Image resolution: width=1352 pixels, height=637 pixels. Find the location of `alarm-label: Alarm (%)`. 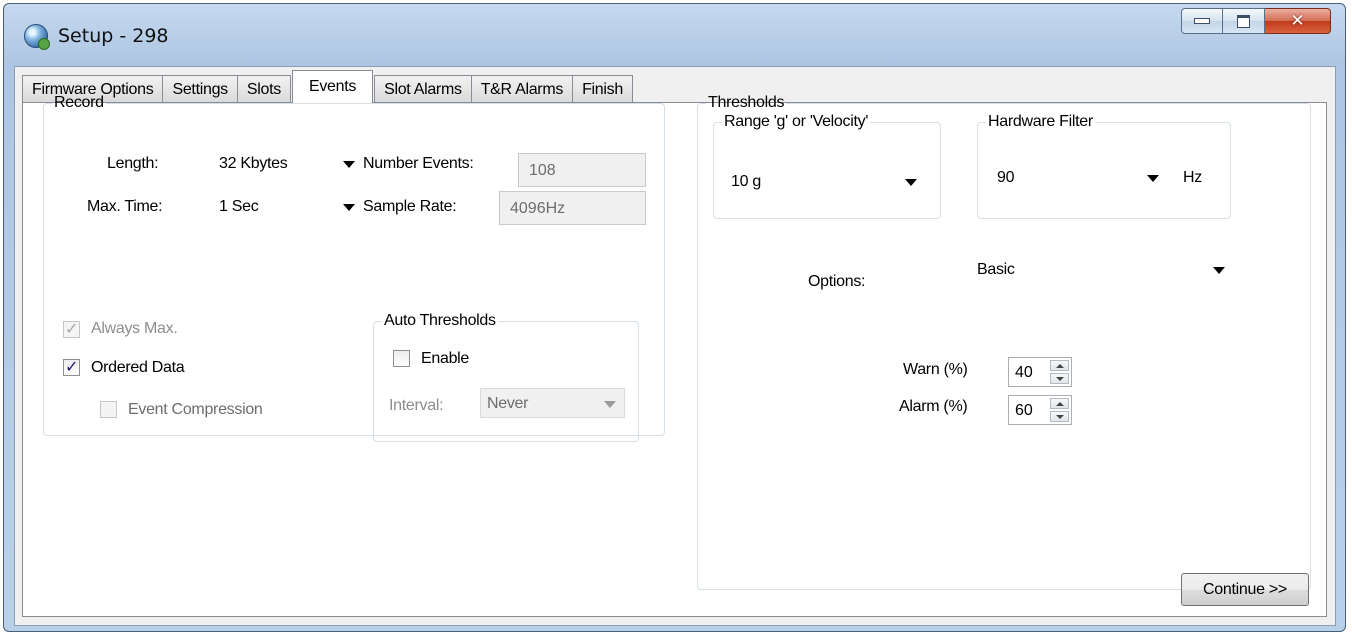

alarm-label: Alarm (%) is located at coordinates (933, 406).